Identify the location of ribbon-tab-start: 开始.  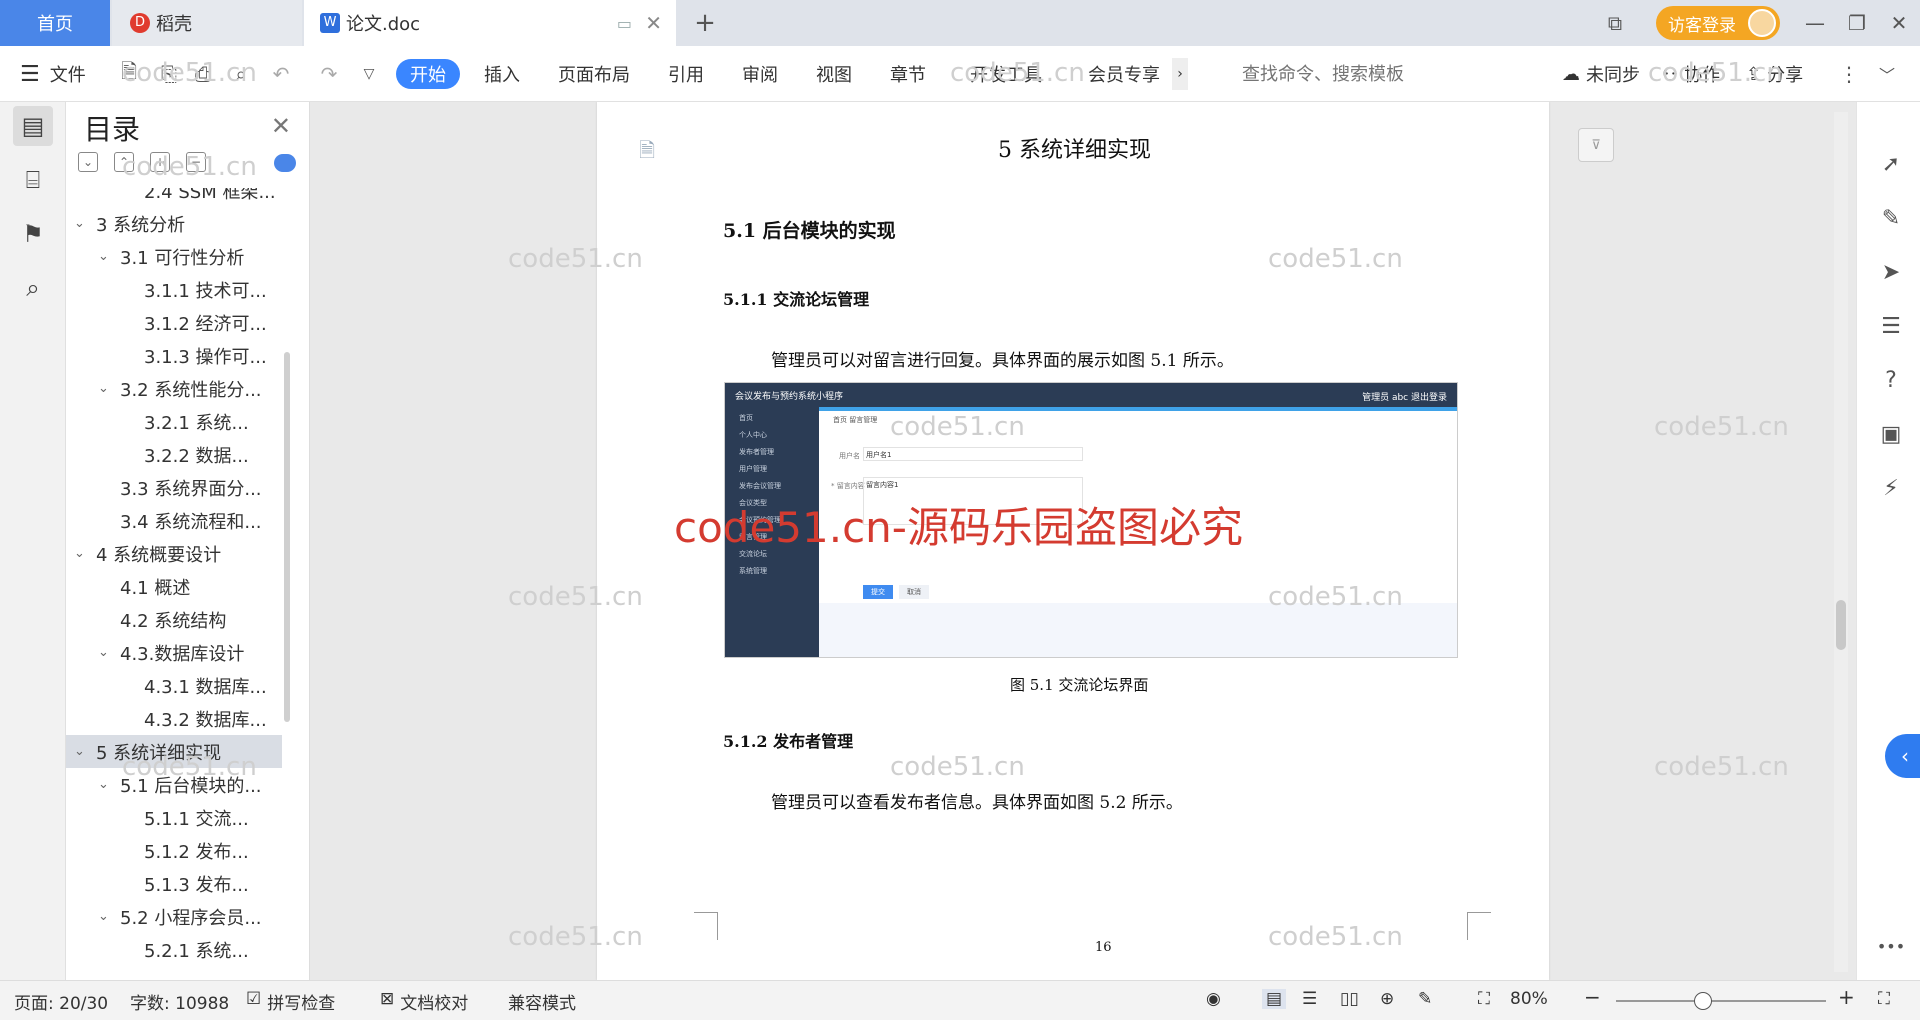
(428, 74).